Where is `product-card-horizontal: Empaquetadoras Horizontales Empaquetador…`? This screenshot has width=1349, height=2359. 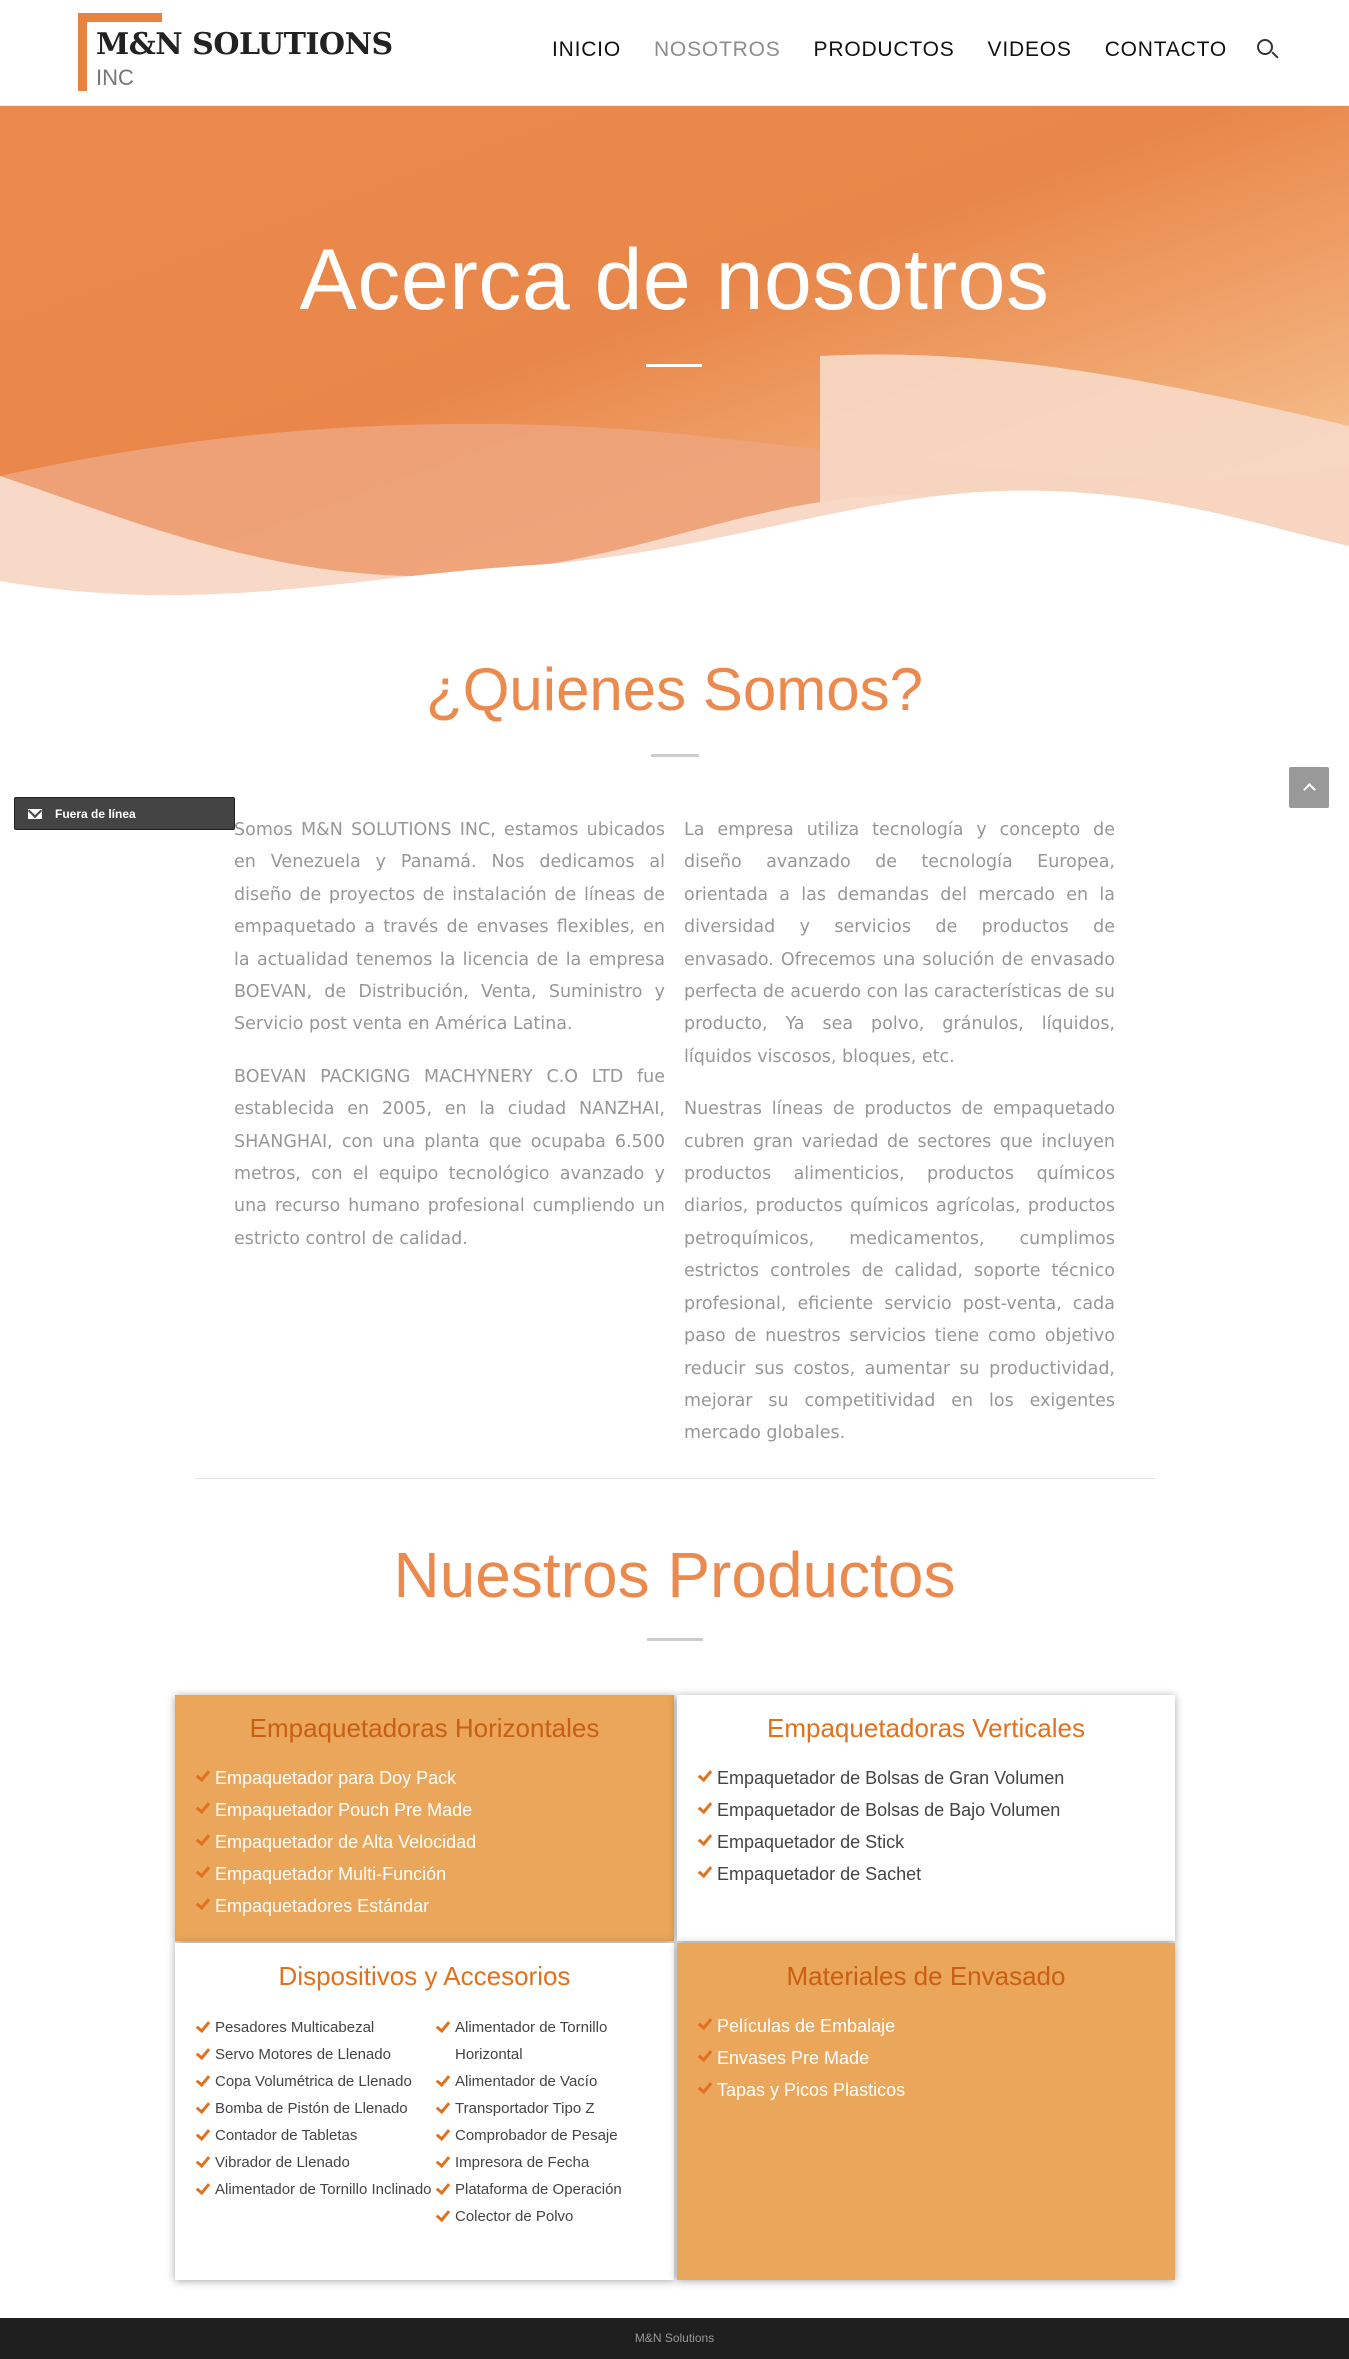 product-card-horizontal: Empaquetadoras Horizontales Empaquetador… is located at coordinates (424, 1818).